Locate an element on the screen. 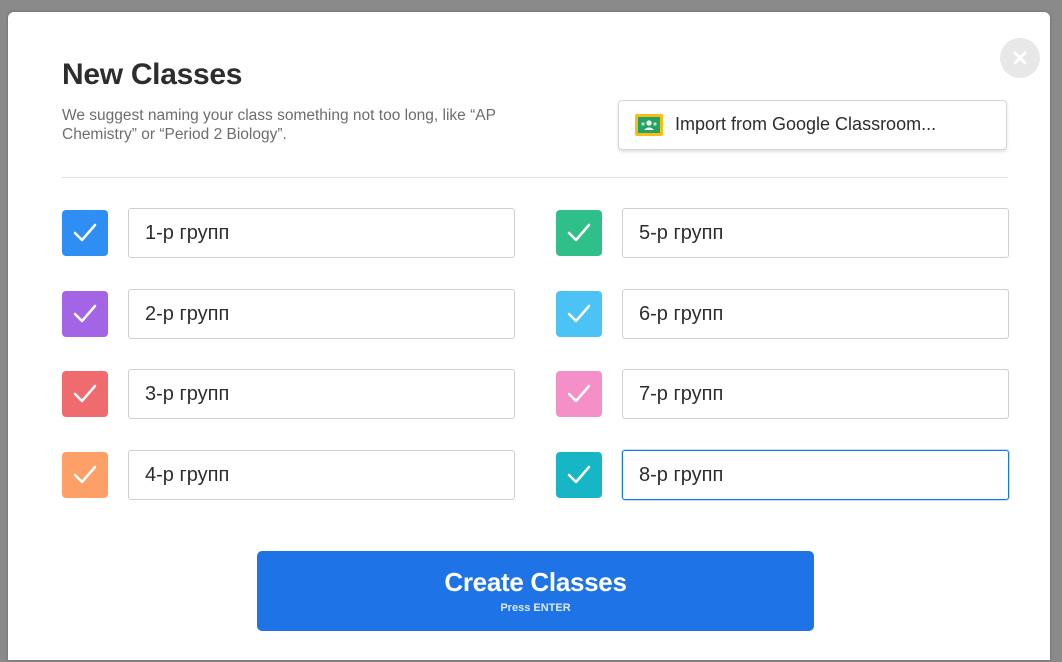 Image resolution: width=1062 pixels, height=662 pixels. class-7-name-input is located at coordinates (815, 394).